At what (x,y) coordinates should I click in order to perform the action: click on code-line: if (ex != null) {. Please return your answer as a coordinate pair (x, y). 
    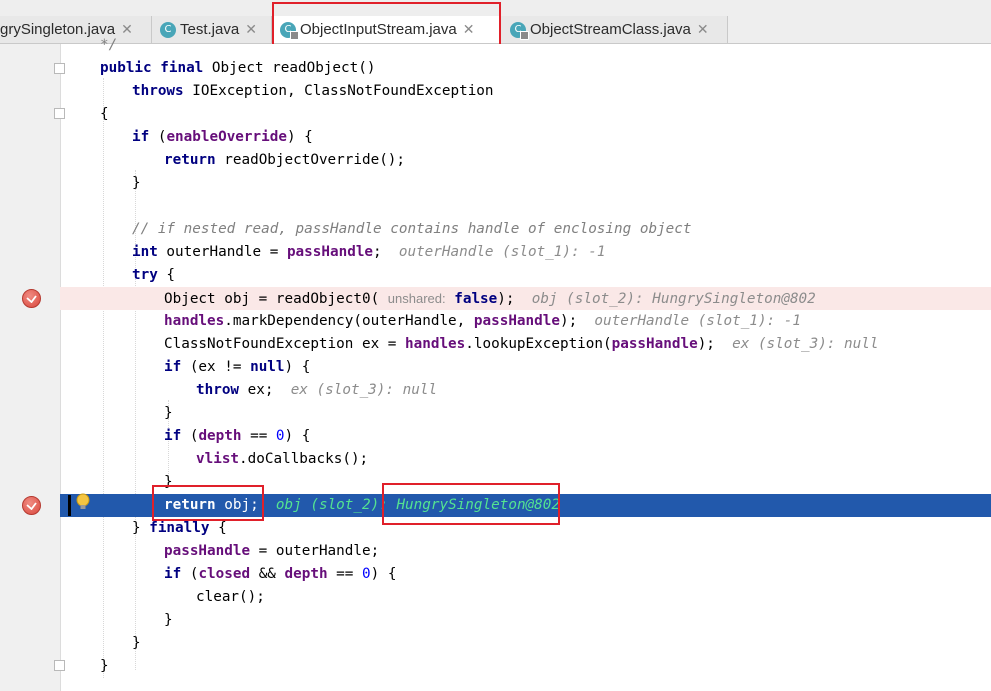
    Looking at the image, I should click on (237, 367).